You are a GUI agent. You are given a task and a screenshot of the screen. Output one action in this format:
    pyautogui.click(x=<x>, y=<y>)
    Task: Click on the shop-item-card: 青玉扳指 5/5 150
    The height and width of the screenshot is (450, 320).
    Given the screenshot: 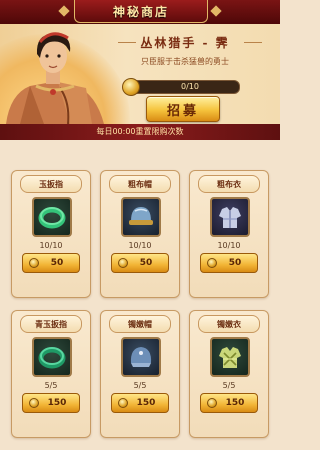 What is the action you would take?
    pyautogui.click(x=51, y=374)
    